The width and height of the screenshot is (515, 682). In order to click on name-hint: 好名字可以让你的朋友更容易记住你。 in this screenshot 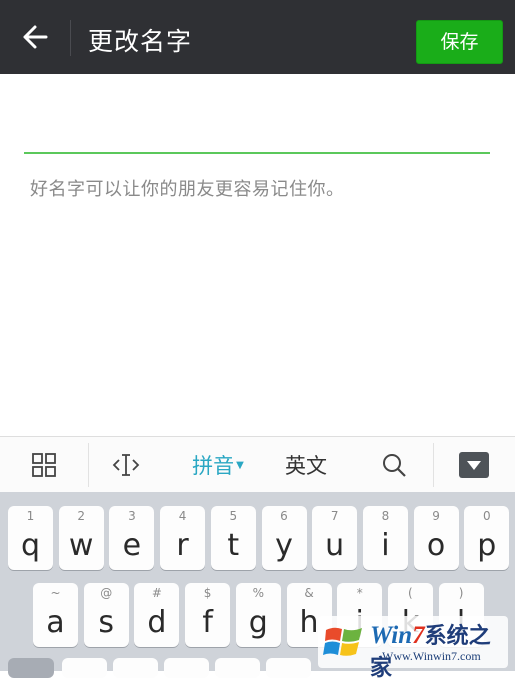, I will do `click(187, 189)`.